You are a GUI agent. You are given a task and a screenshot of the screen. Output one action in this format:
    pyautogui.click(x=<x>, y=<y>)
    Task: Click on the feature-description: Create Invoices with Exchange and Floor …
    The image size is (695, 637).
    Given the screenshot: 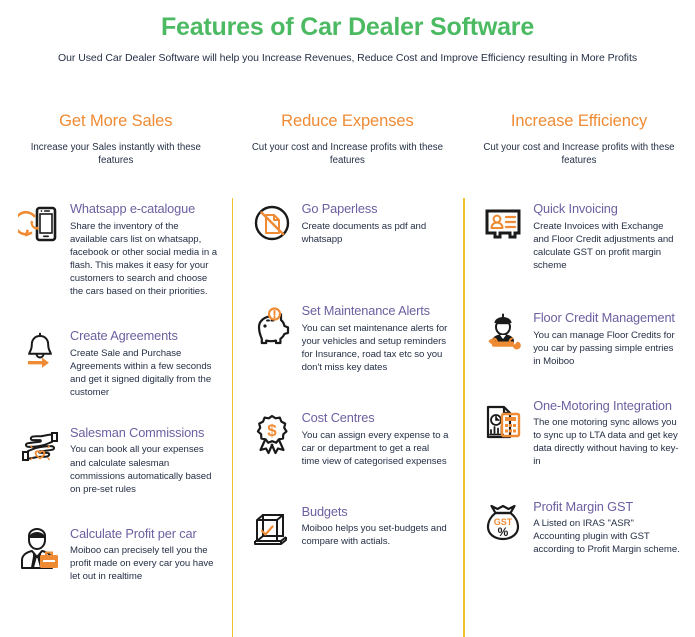 What is the action you would take?
    pyautogui.click(x=603, y=245)
    